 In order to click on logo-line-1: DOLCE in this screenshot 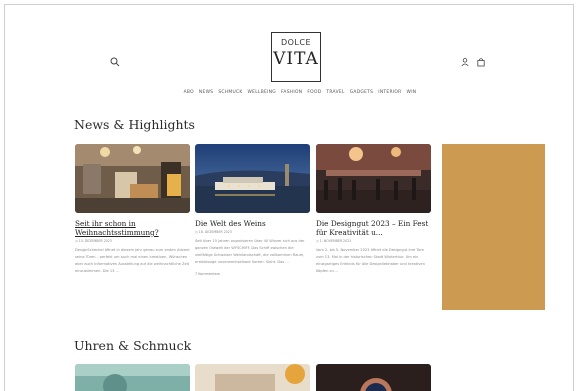, I will do `click(296, 42)`.